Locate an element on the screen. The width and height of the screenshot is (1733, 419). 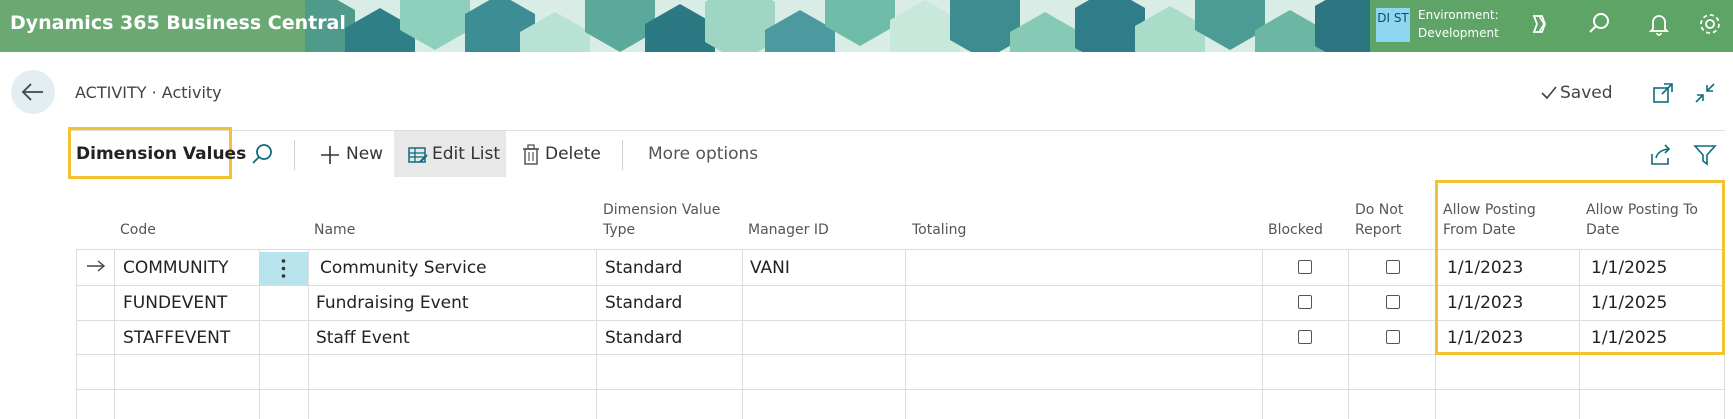
more-vertical-icon is located at coordinates (283, 268).